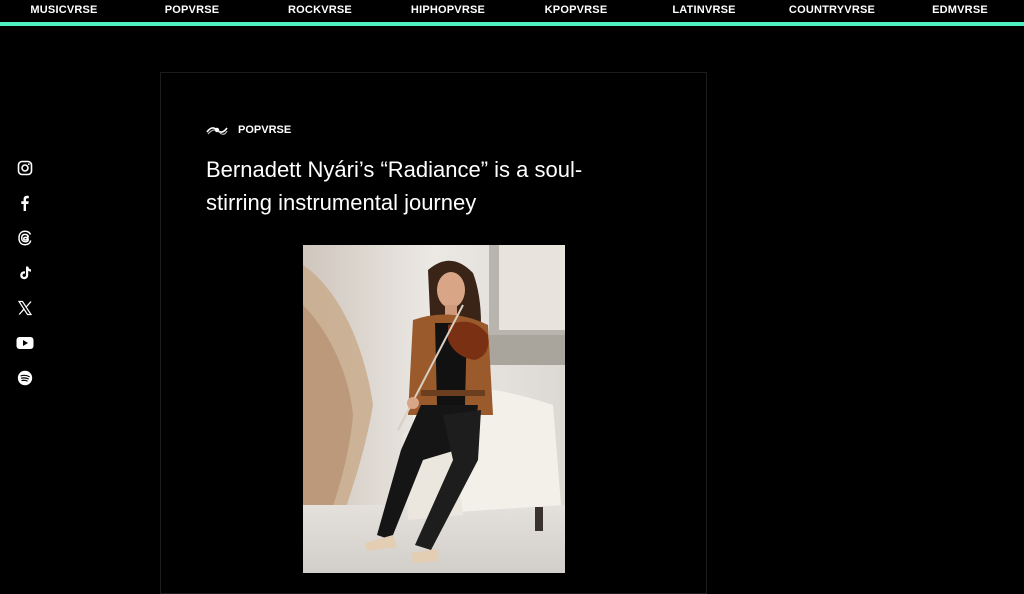  Describe the element at coordinates (63, 10) in the screenshot. I see `nav-item-musicvrse: MUSICVRSE` at that location.